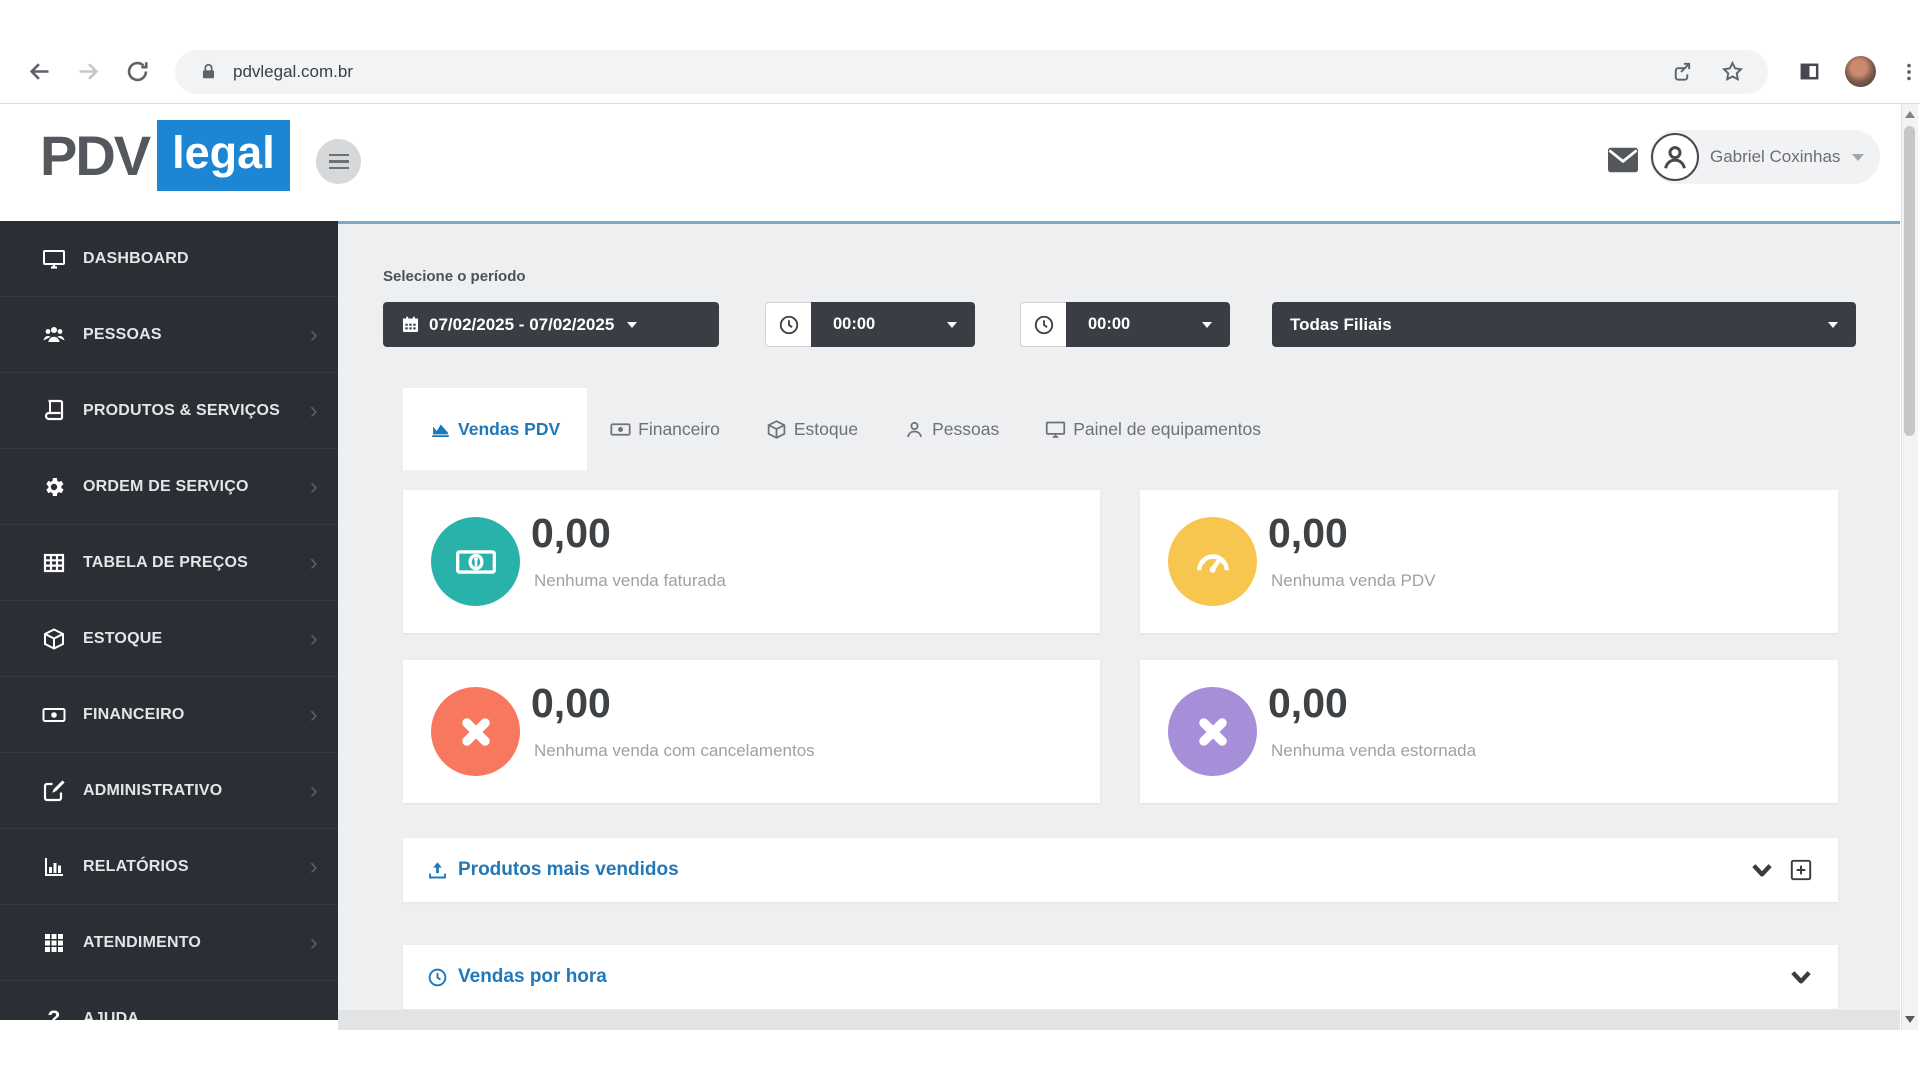 The width and height of the screenshot is (1920, 1080). I want to click on start-time-value: 00:00, so click(854, 324).